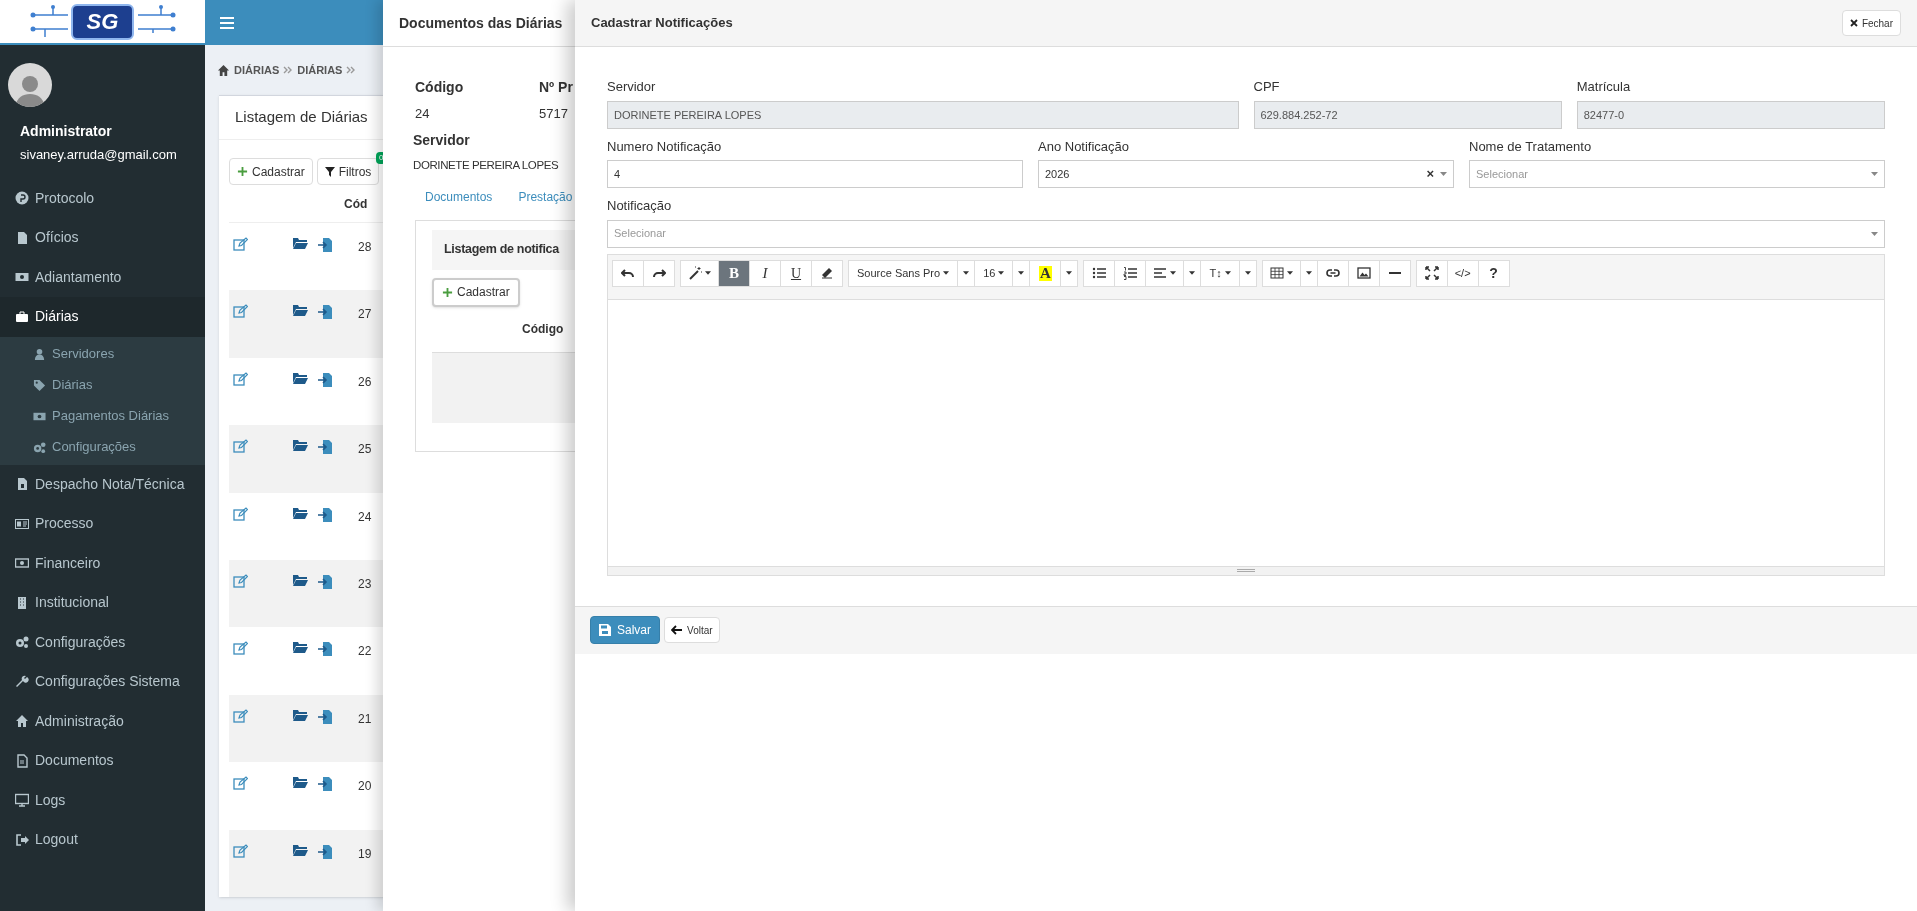 The image size is (1917, 911). Describe the element at coordinates (1276, 273) in the screenshot. I see `table-icon` at that location.